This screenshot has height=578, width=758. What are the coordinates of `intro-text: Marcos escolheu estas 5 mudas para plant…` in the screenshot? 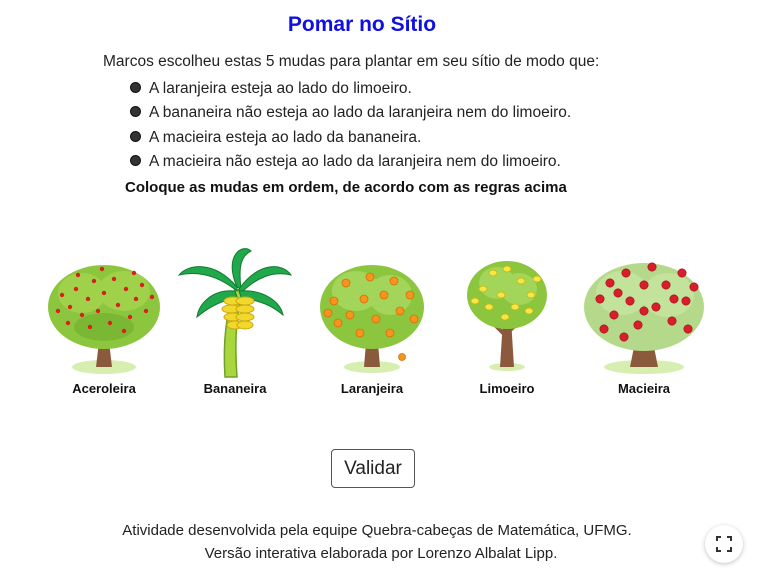 It's located at (351, 61).